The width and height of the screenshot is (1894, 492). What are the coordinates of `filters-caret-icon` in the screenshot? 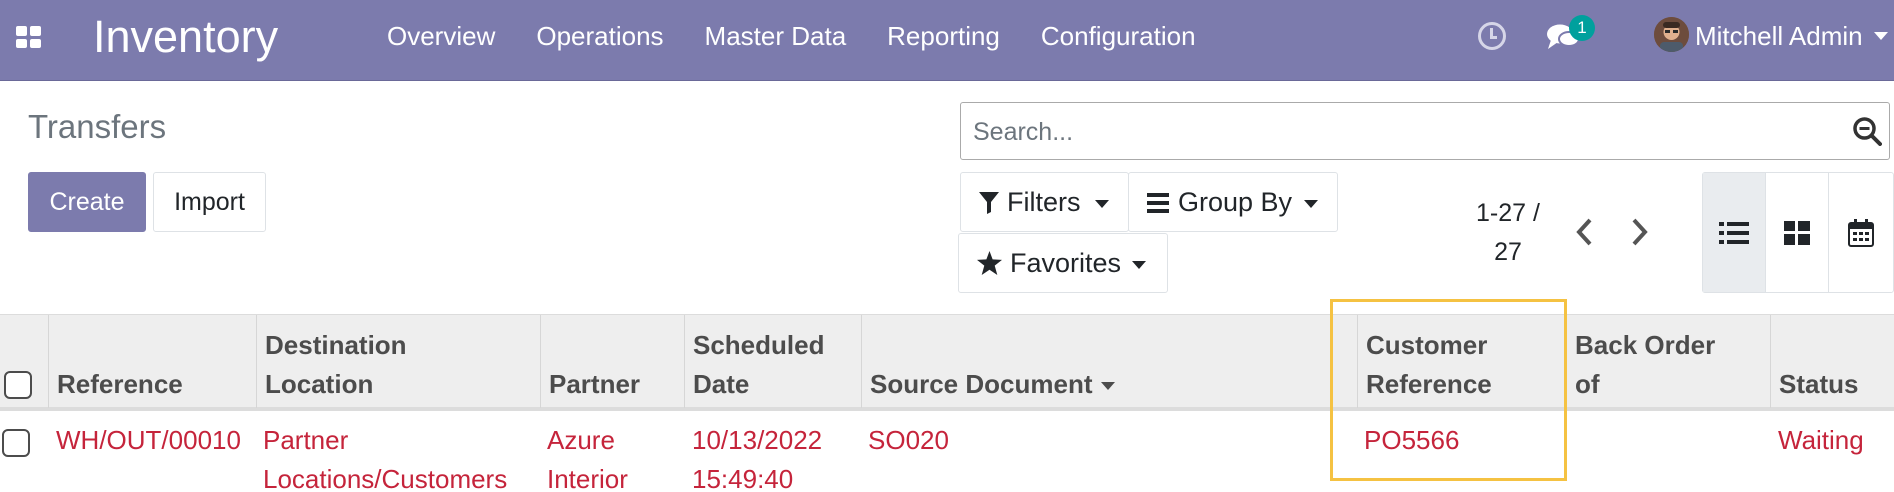 It's located at (1102, 204).